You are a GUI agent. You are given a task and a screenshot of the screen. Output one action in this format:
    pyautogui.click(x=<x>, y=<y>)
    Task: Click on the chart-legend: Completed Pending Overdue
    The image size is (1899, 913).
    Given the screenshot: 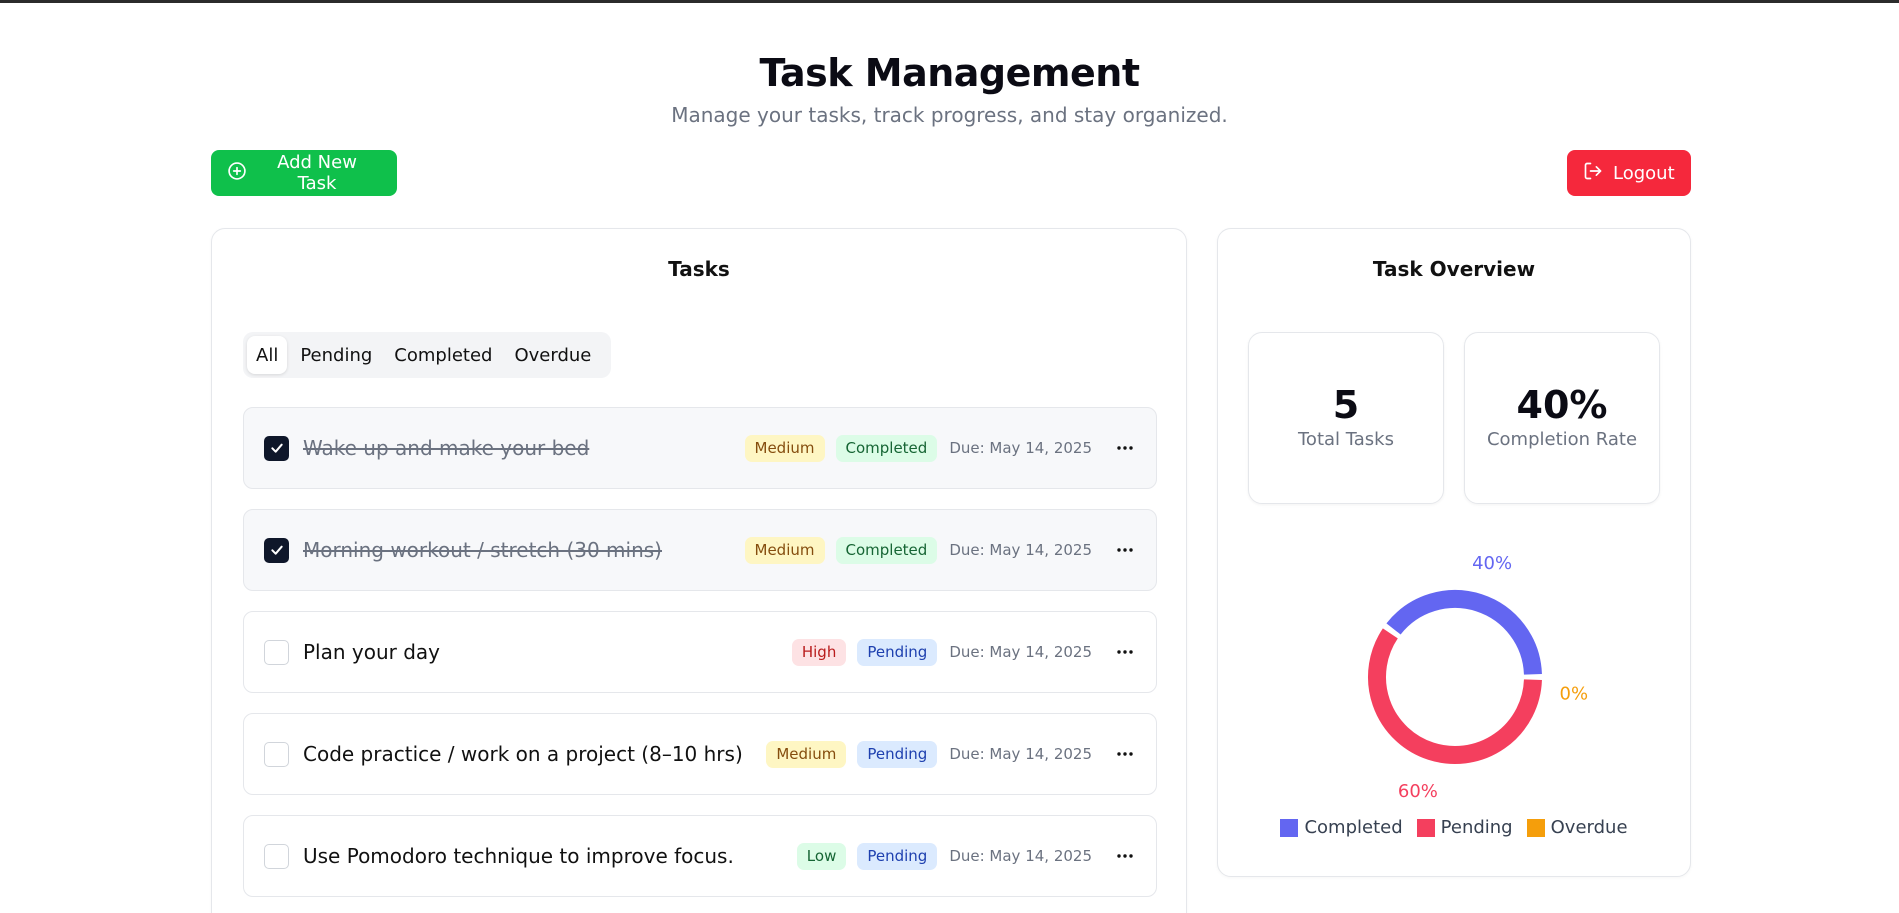 What is the action you would take?
    pyautogui.click(x=1454, y=827)
    